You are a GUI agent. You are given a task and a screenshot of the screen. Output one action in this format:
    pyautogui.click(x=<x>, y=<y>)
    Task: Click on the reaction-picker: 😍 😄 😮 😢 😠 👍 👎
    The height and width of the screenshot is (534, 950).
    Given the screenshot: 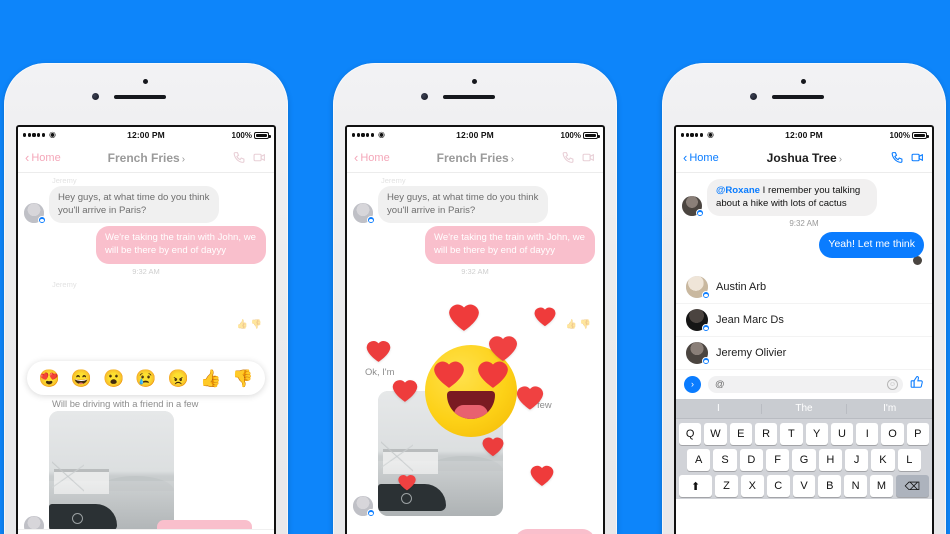 What is the action you would take?
    pyautogui.click(x=146, y=378)
    